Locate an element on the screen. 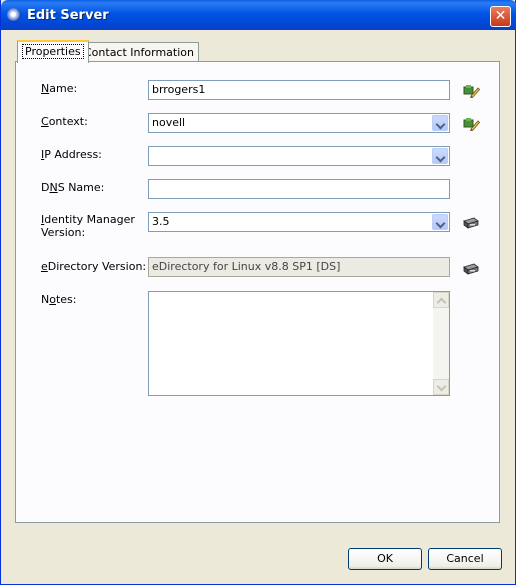 The height and width of the screenshot is (585, 516). context-combobox: novell is located at coordinates (299, 123).